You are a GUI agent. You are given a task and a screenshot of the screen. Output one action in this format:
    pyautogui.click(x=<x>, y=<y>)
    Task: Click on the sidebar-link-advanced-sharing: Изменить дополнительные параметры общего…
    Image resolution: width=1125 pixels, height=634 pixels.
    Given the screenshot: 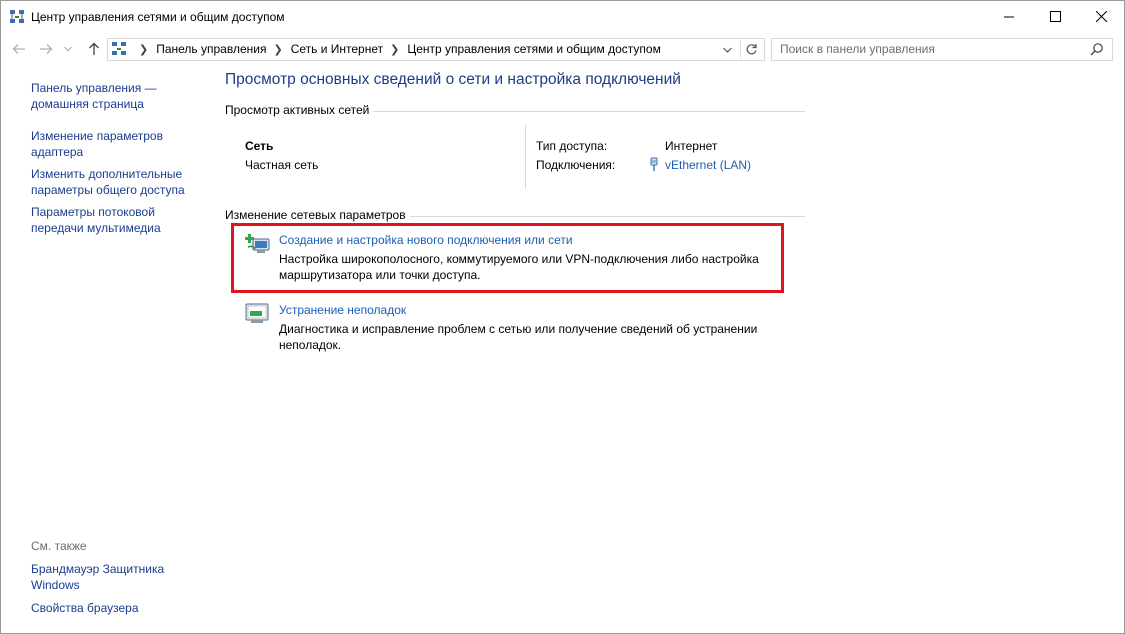 What is the action you would take?
    pyautogui.click(x=121, y=182)
    